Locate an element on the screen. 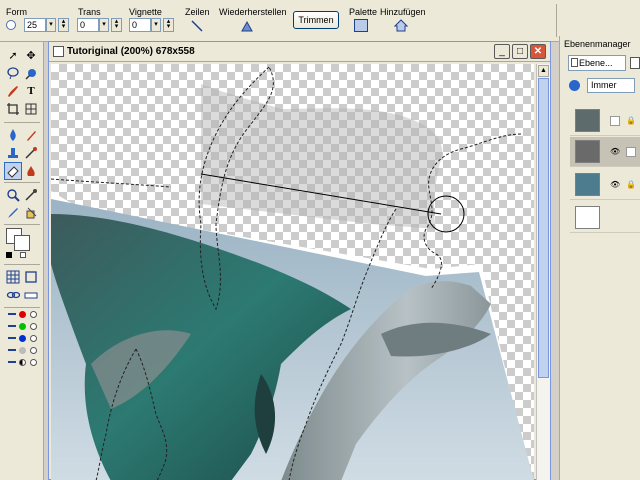  document-titlebar: Tutoriginal (200%) 678x558 _ □ ✕ is located at coordinates (299, 52).